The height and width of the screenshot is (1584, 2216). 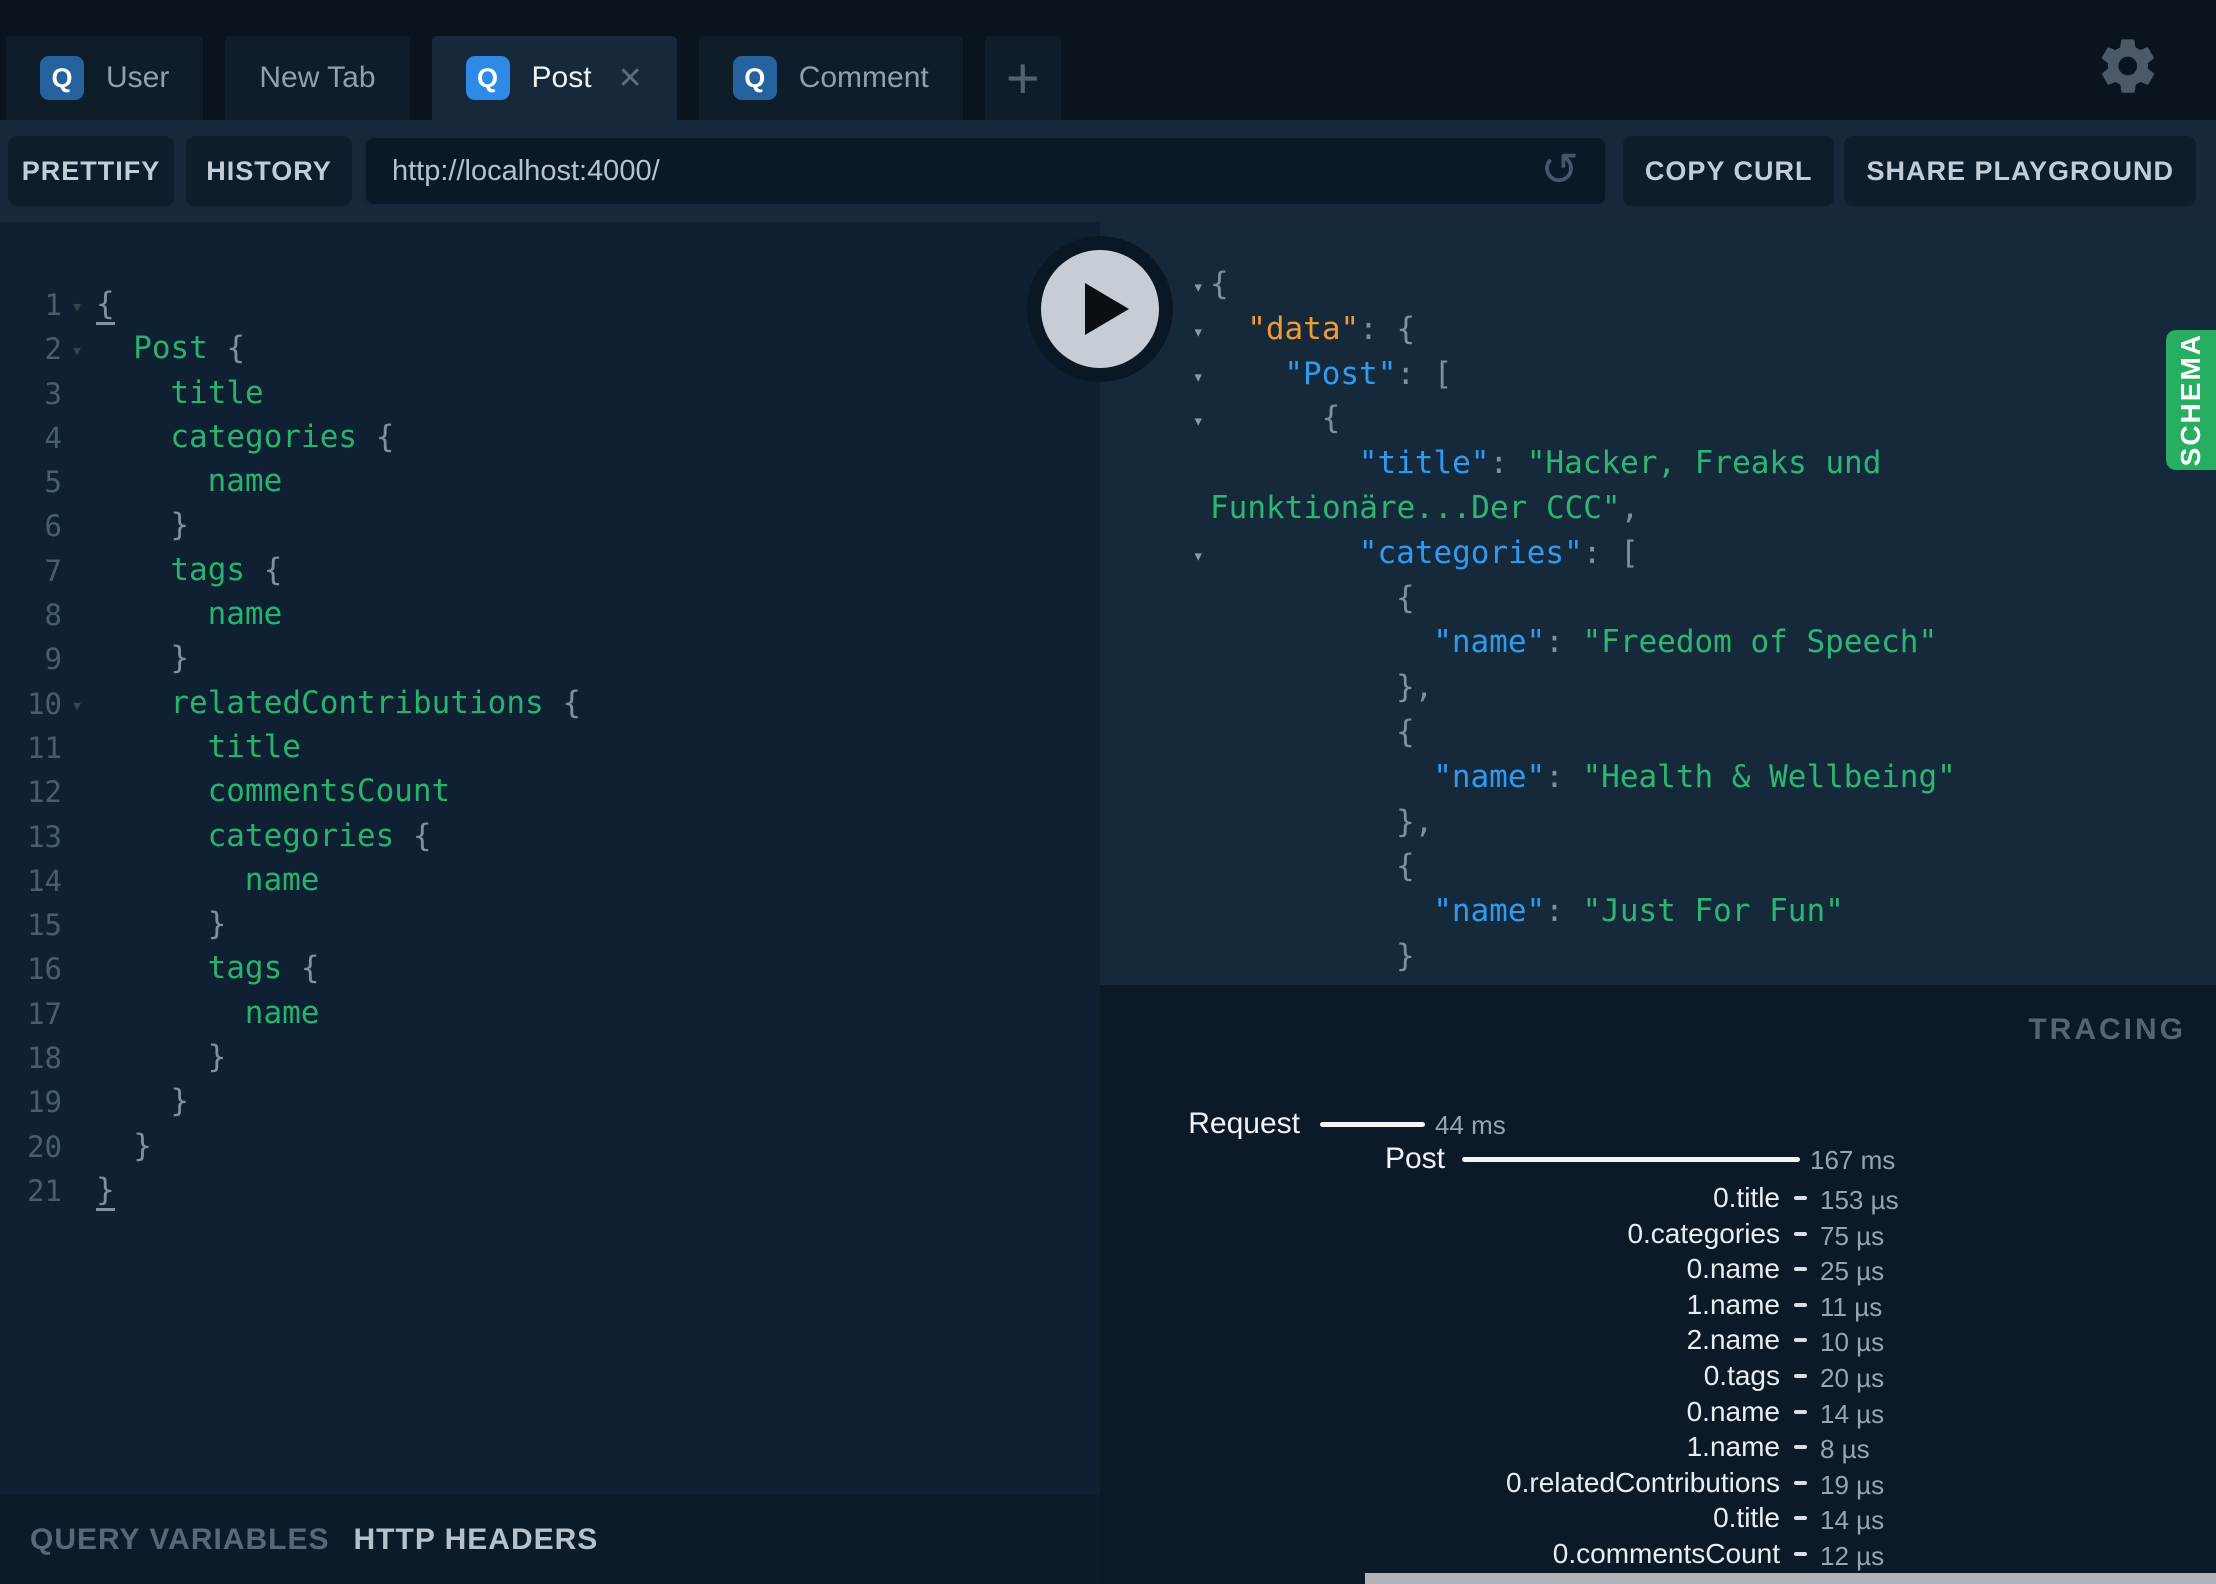 What do you see at coordinates (1852, 1235) in the screenshot?
I see `resolver-duration: 75 µs` at bounding box center [1852, 1235].